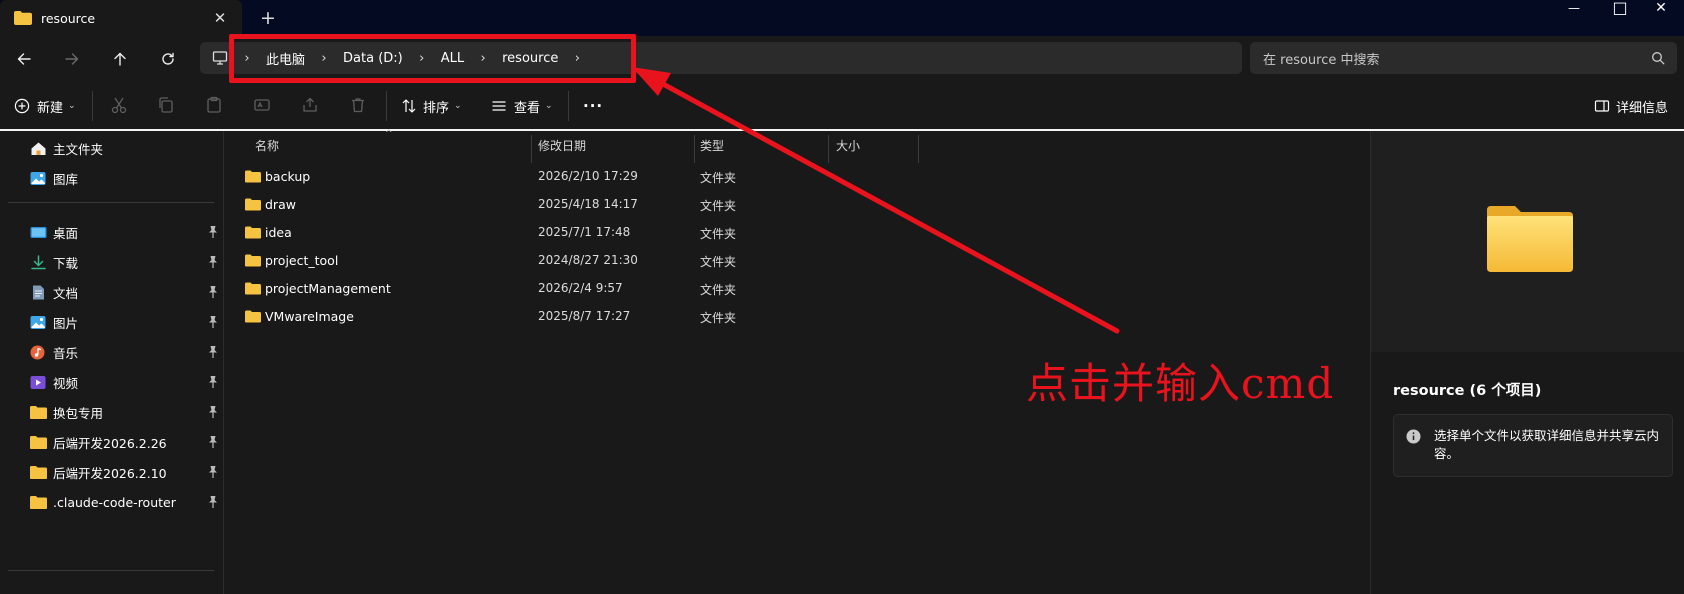 Image resolution: width=1684 pixels, height=594 pixels. Describe the element at coordinates (112, 382) in the screenshot. I see `sidebar-item-videos: 视频` at that location.